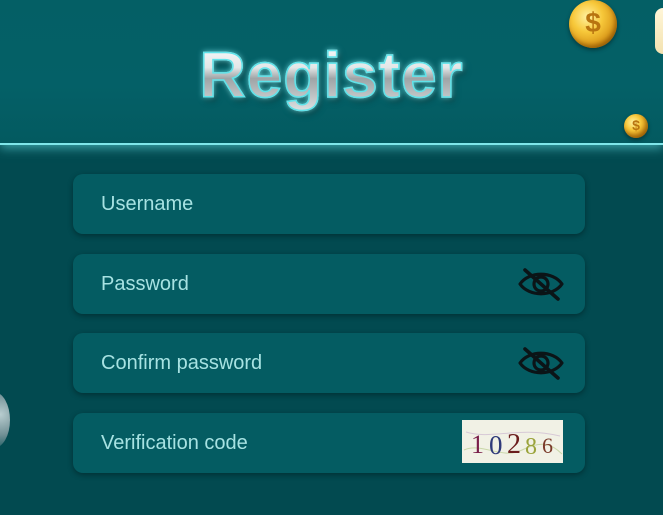  What do you see at coordinates (496, 445) in the screenshot?
I see `captcha-digit: 0` at bounding box center [496, 445].